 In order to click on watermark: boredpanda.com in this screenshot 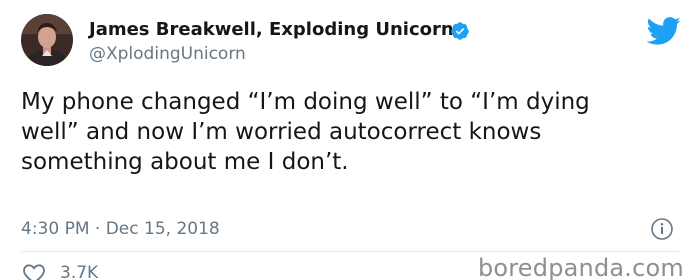, I will do `click(580, 267)`.